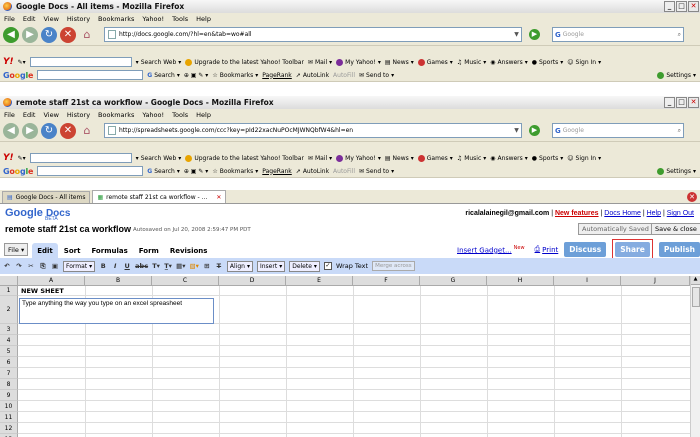 The image size is (700, 437). Describe the element at coordinates (516, 34) in the screenshot. I see `chevron-down-icon: ▼` at that location.